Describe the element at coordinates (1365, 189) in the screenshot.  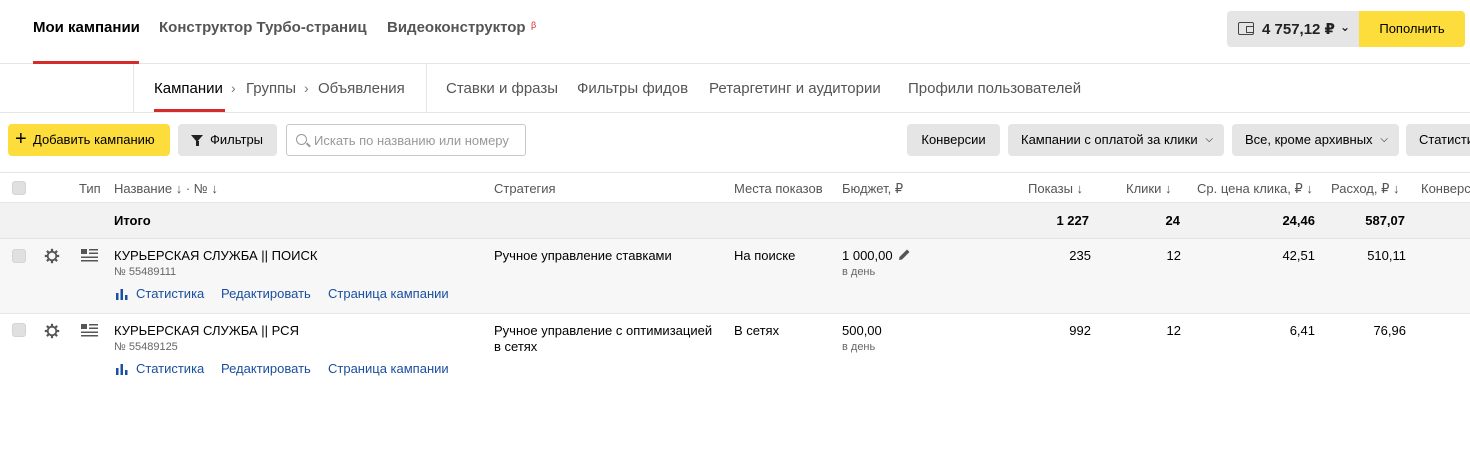
I see `column-spend-sort: Расход, ₽ ↓` at that location.